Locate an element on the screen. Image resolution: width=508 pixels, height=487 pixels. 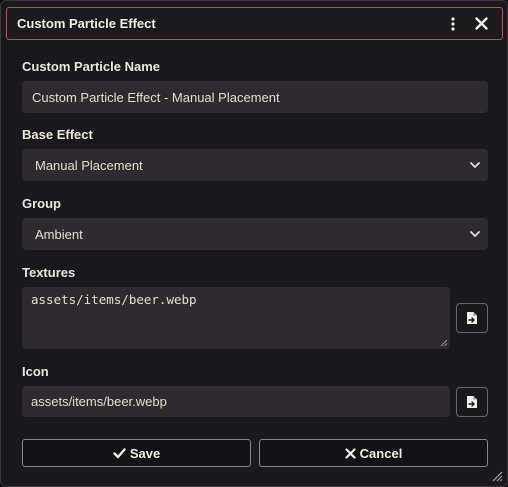
save-label: Save is located at coordinates (145, 453).